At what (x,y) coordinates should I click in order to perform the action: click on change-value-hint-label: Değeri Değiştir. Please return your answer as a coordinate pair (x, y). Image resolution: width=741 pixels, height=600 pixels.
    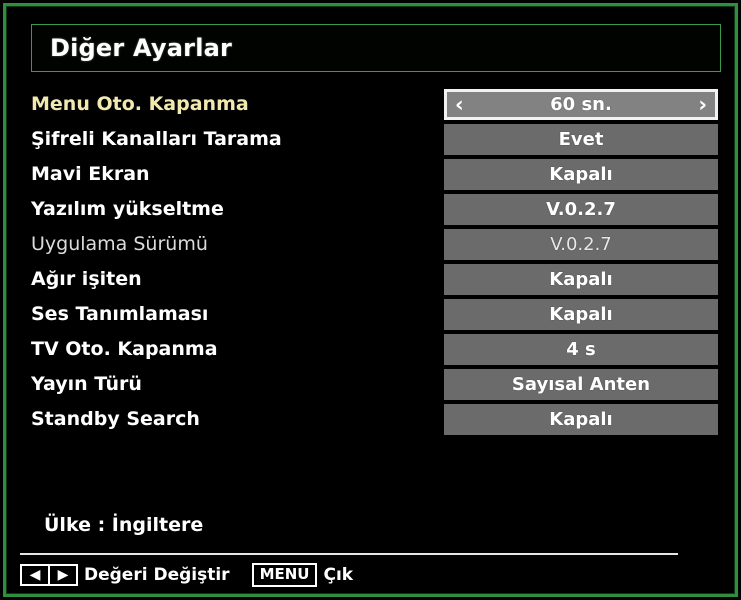
    Looking at the image, I should click on (157, 575).